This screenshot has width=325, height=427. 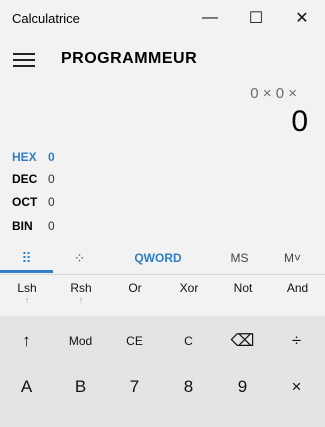 I want to click on key-label: B, so click(x=80, y=386).